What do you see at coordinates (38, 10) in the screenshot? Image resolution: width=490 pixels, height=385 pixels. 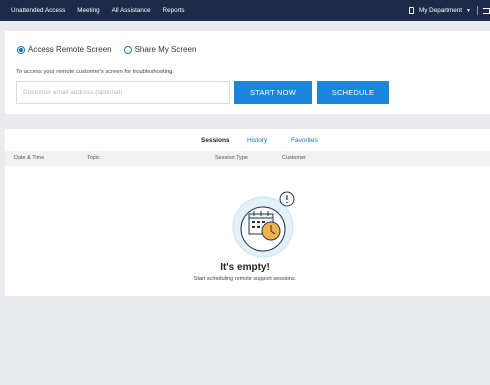 I see `nav-unattended-access: Unattended Access` at bounding box center [38, 10].